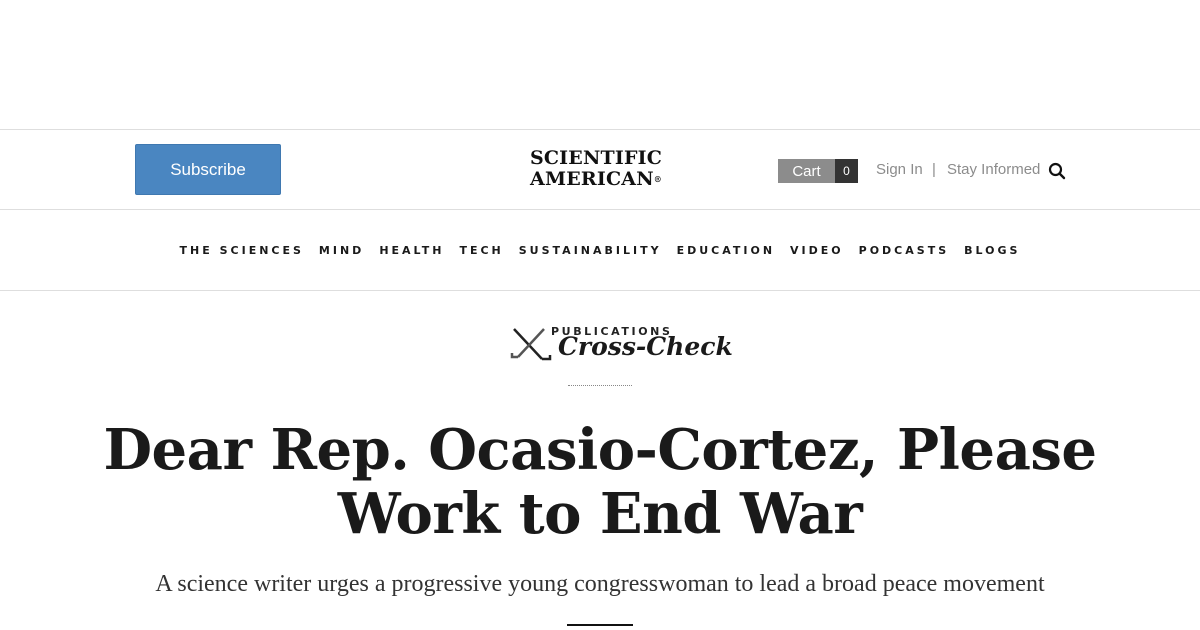 The width and height of the screenshot is (1200, 630). What do you see at coordinates (899, 169) in the screenshot?
I see `sign-in-link: Sign In` at bounding box center [899, 169].